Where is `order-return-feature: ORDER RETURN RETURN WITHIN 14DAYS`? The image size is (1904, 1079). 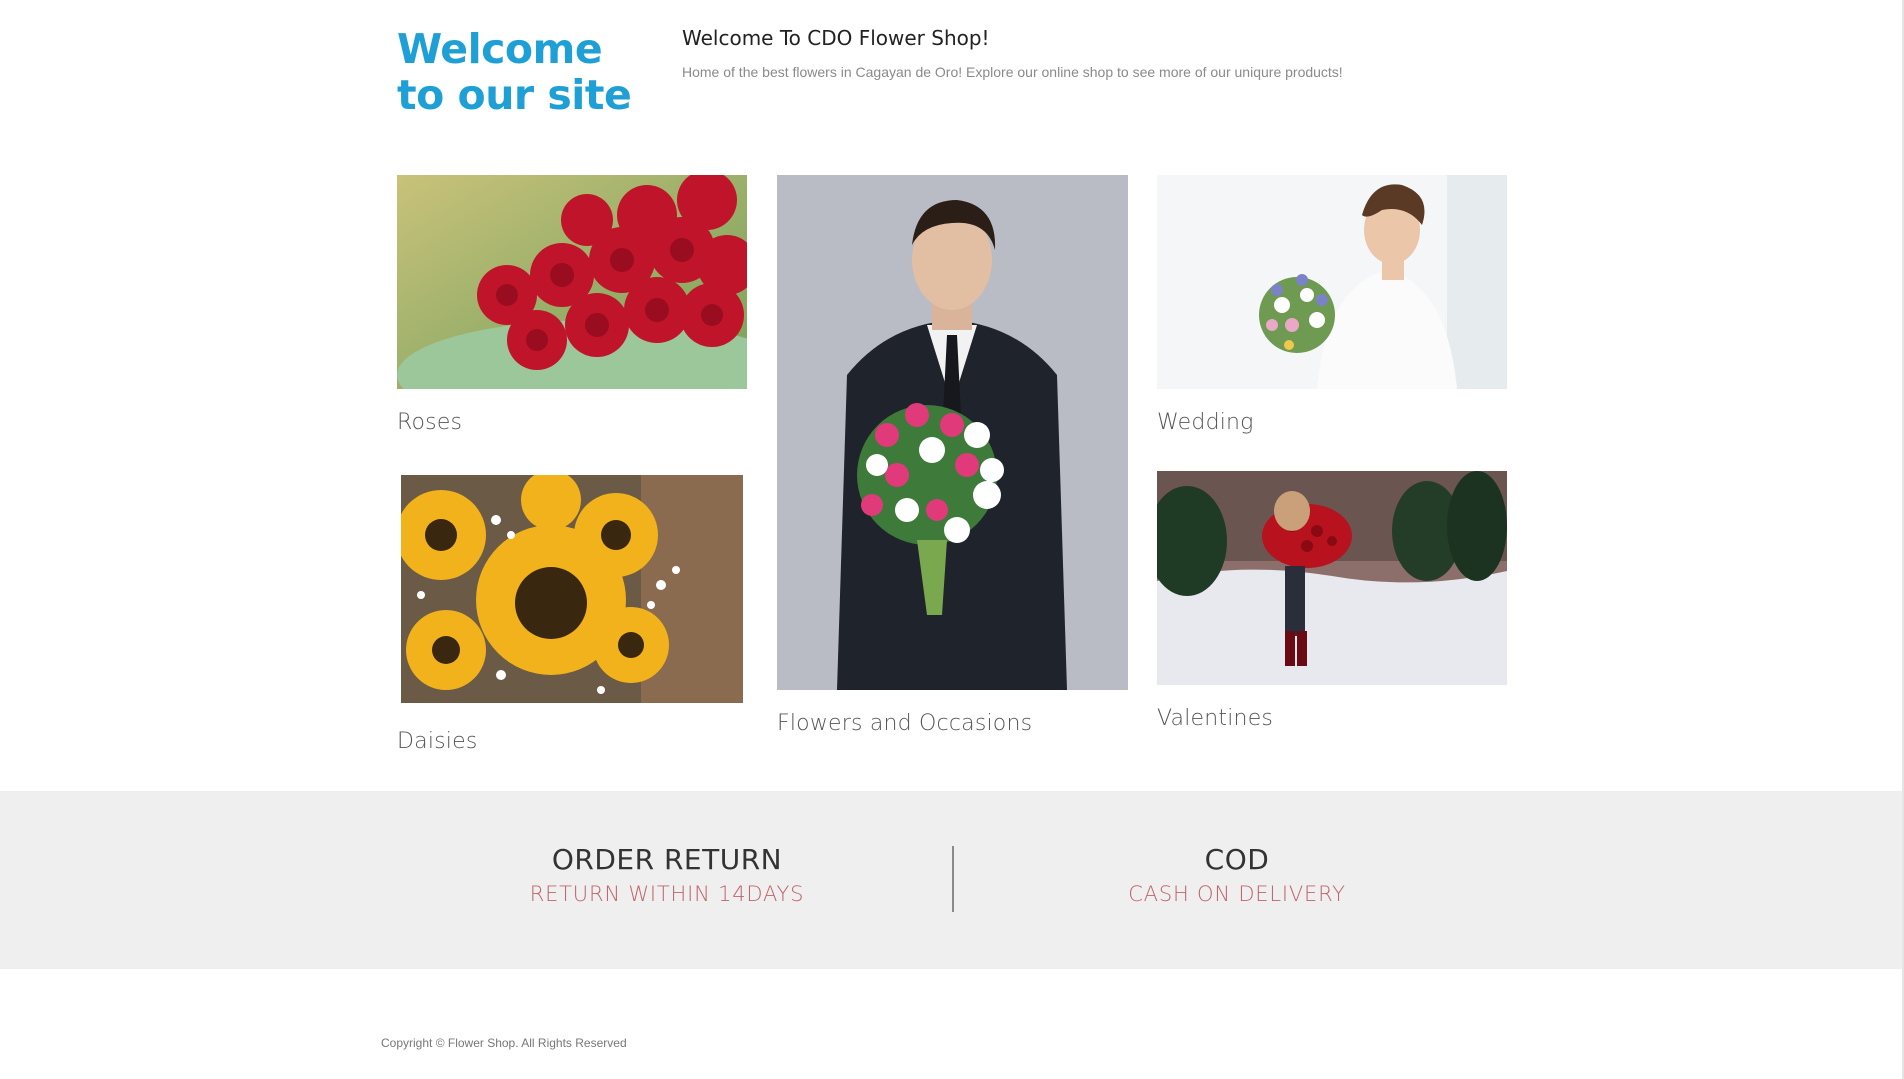
order-return-feature: ORDER RETURN RETURN WITHIN 14DAYS is located at coordinates (667, 874).